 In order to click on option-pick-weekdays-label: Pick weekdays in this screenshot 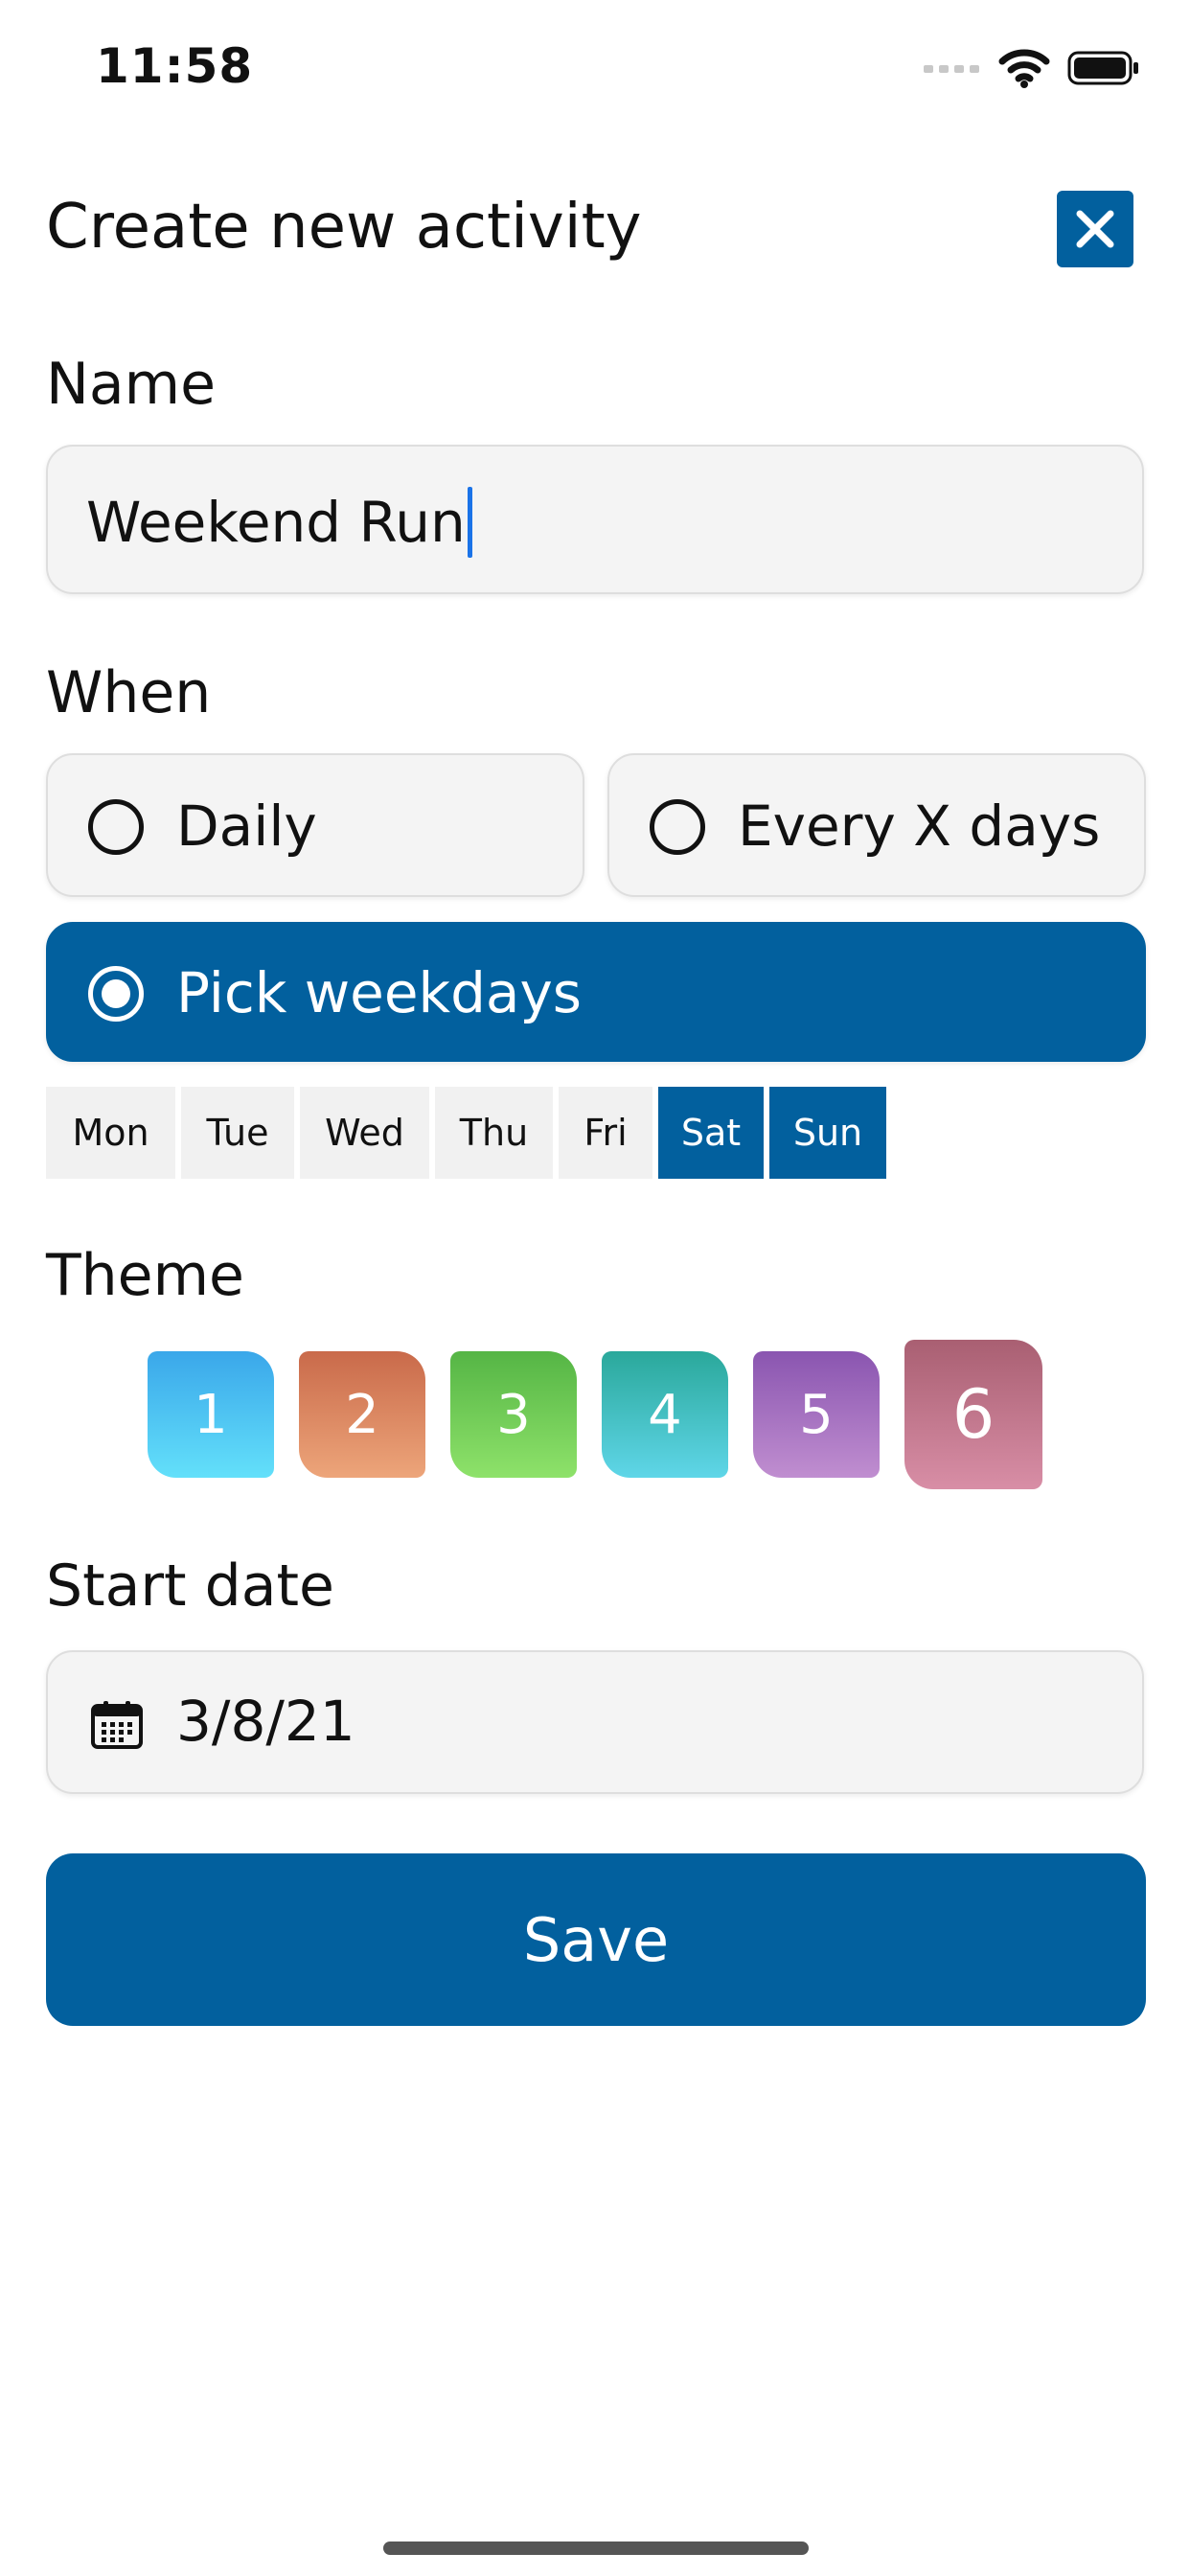, I will do `click(380, 993)`.